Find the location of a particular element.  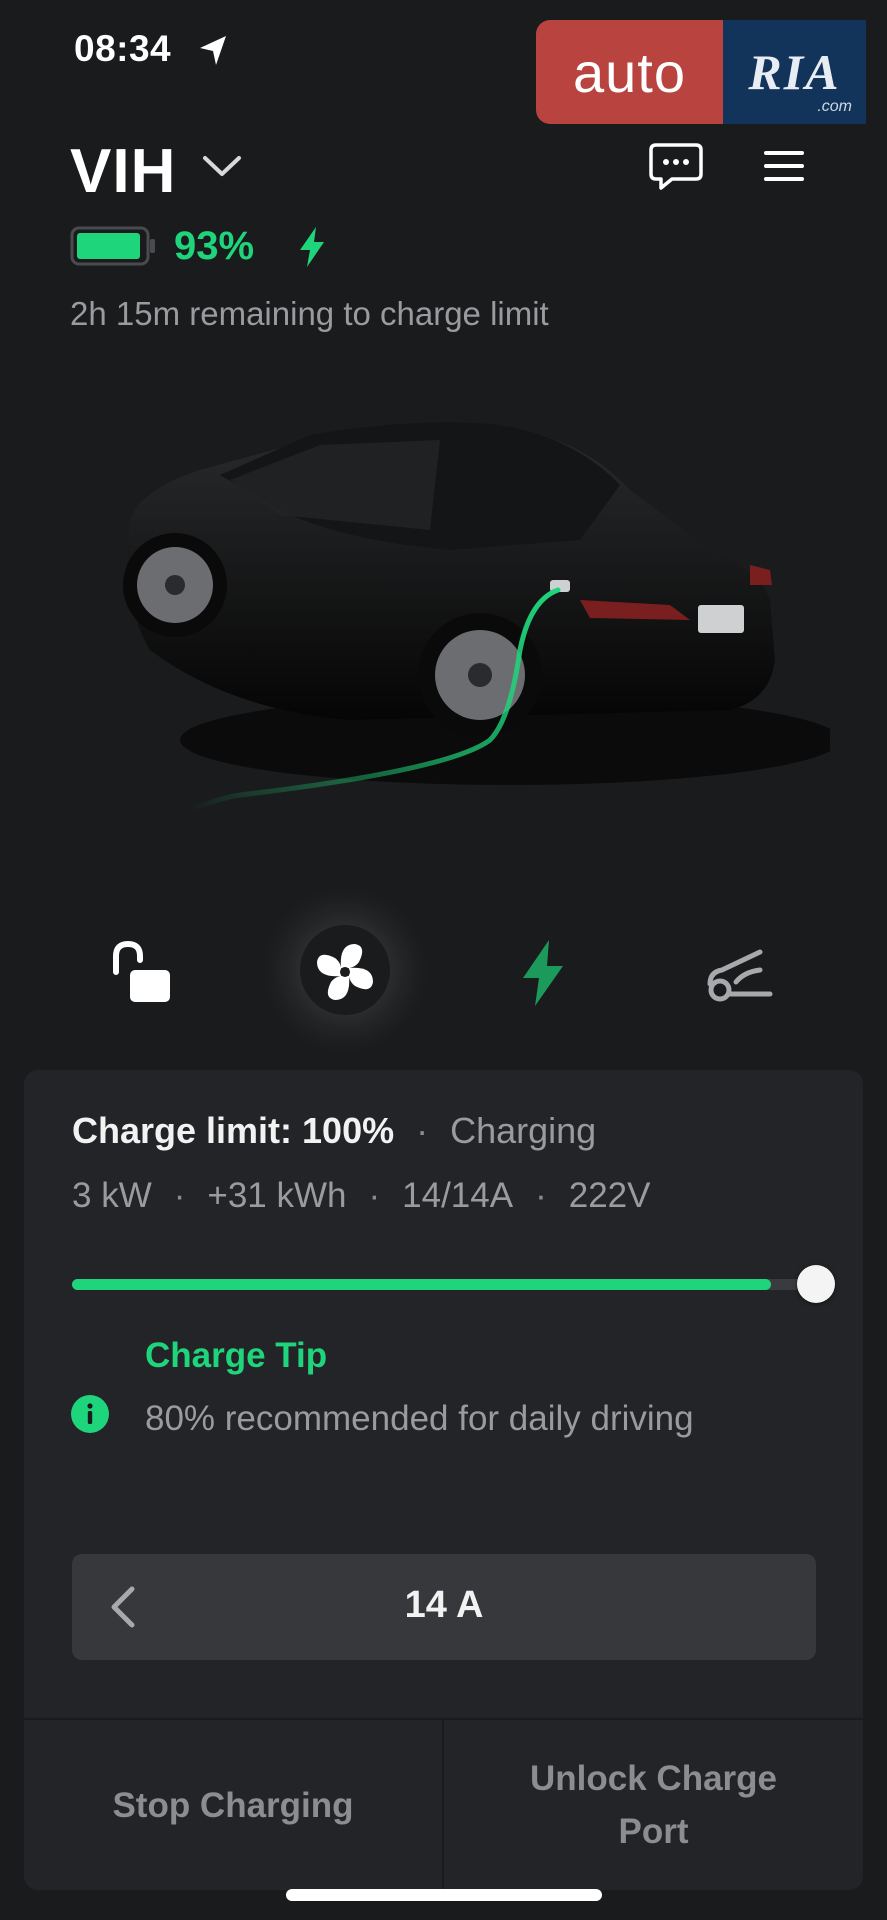

menu-icon is located at coordinates (784, 166).